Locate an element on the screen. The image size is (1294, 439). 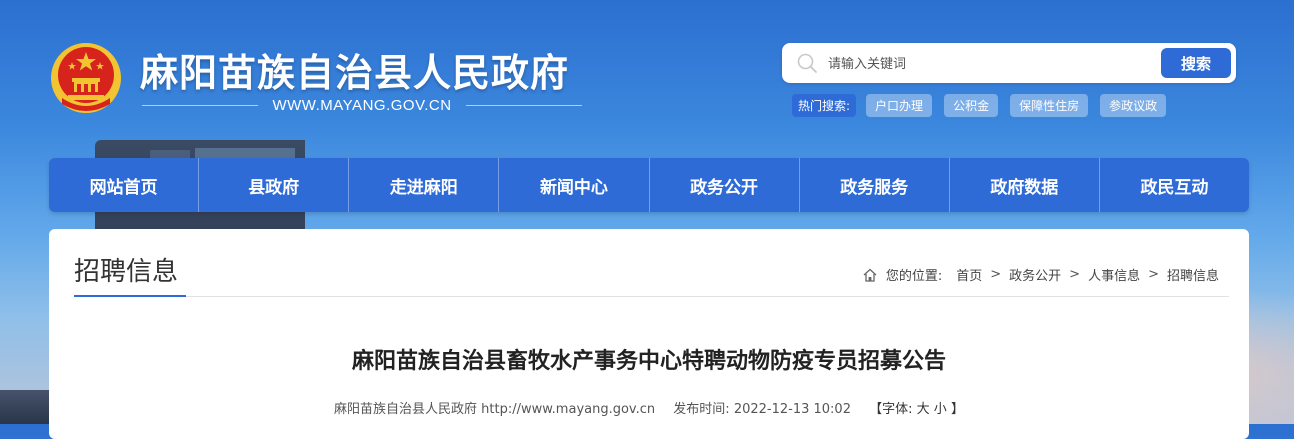
search-button: 搜索 is located at coordinates (1196, 63).